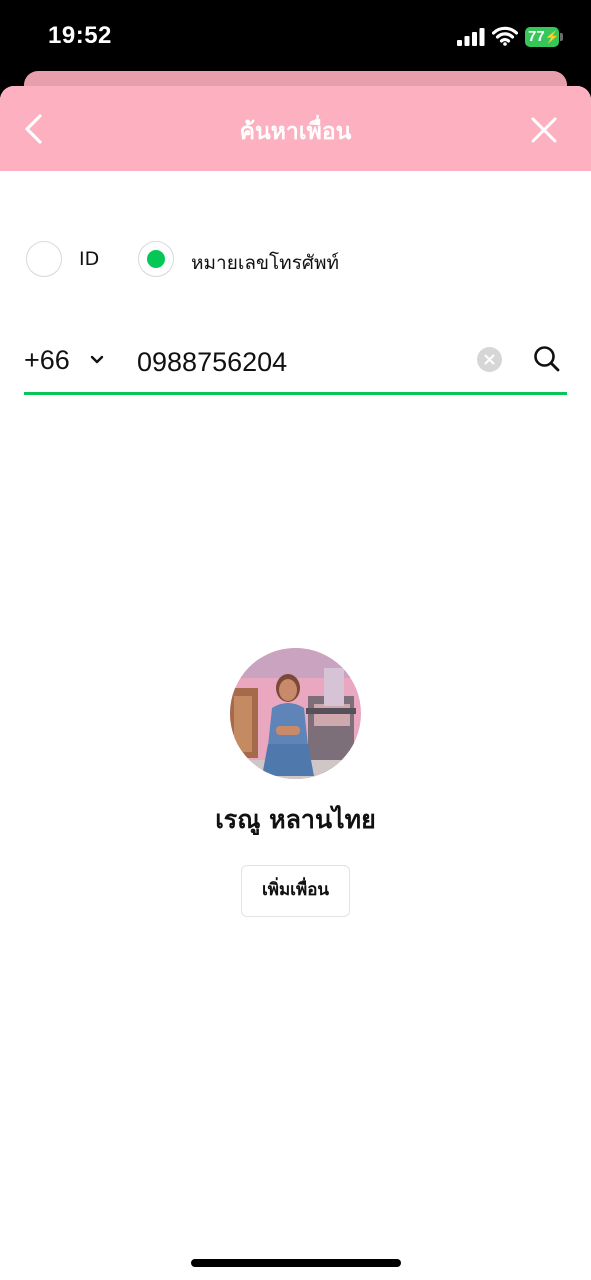 This screenshot has height=1280, width=591. Describe the element at coordinates (296, 1263) in the screenshot. I see `home-indicator` at that location.